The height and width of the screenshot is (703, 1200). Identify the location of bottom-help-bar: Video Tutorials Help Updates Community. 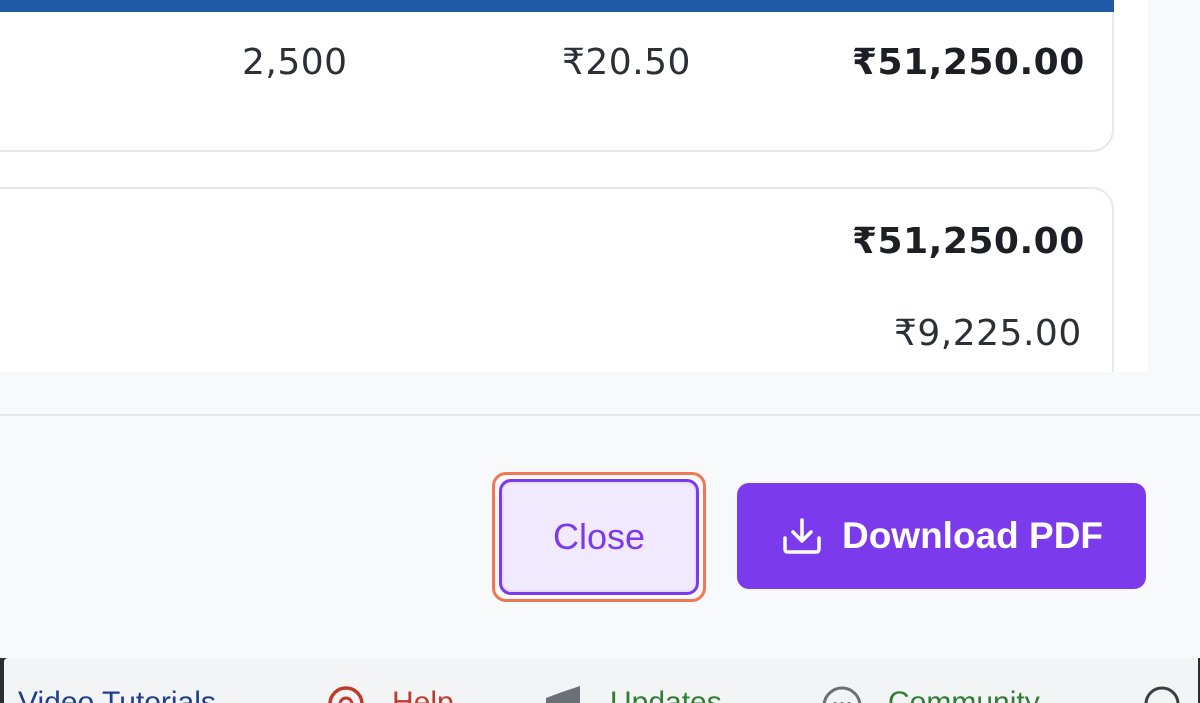
(600, 680).